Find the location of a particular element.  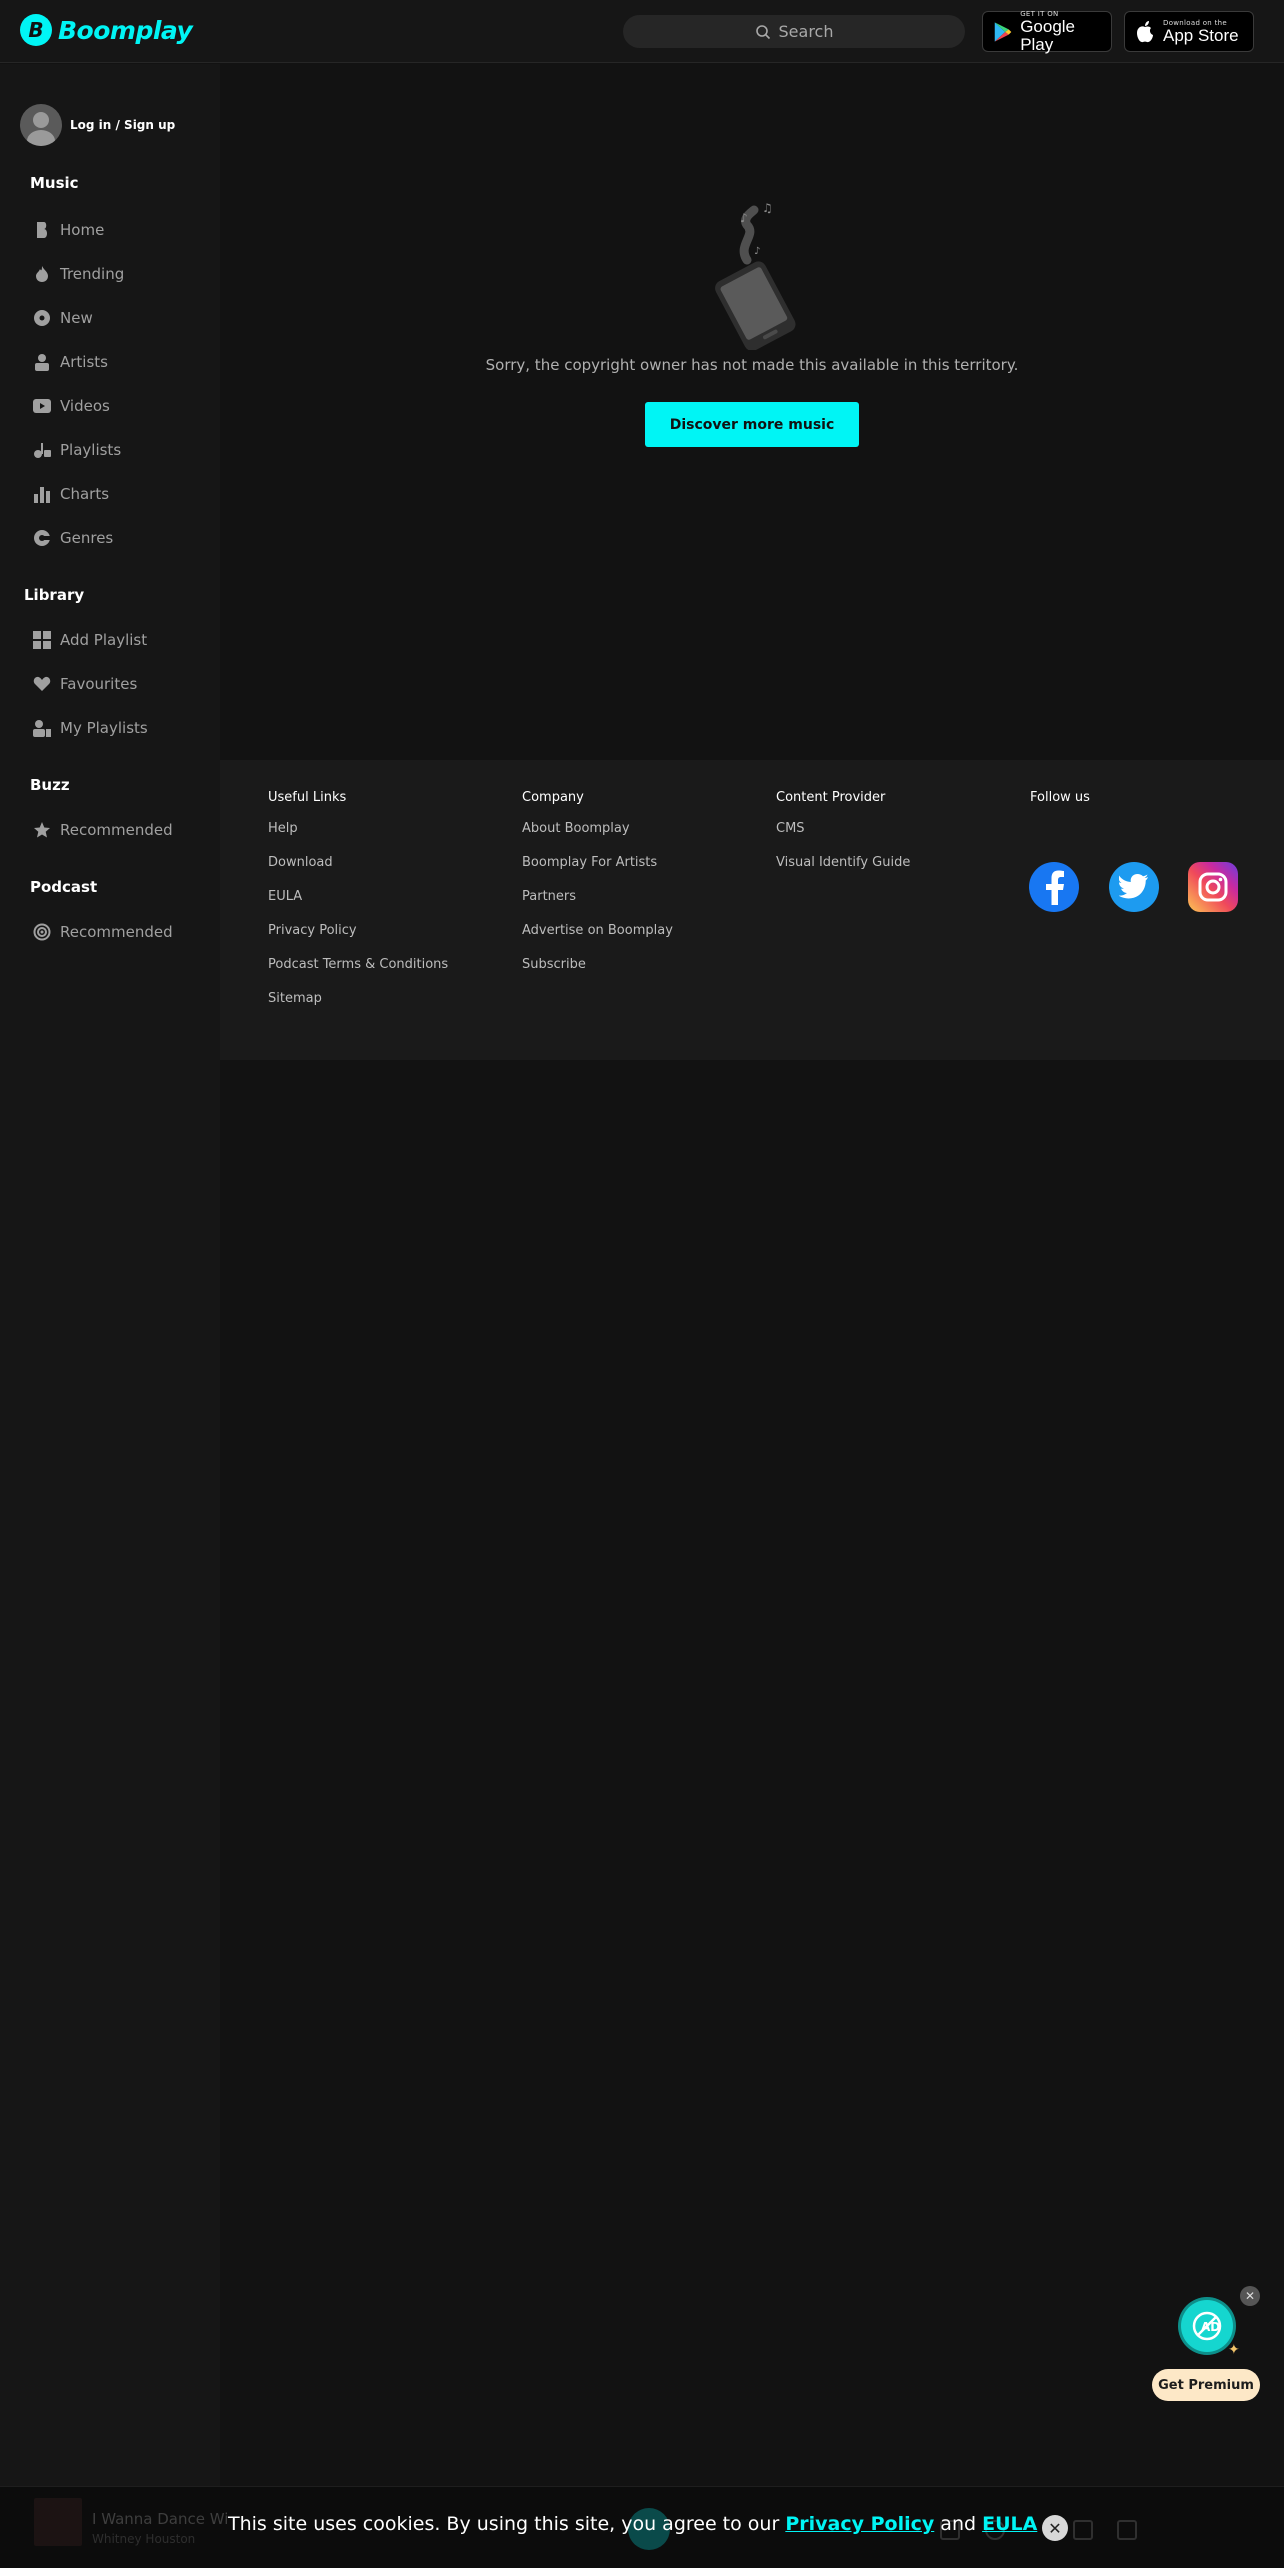

sidebar-item-label: New is located at coordinates (76, 318).